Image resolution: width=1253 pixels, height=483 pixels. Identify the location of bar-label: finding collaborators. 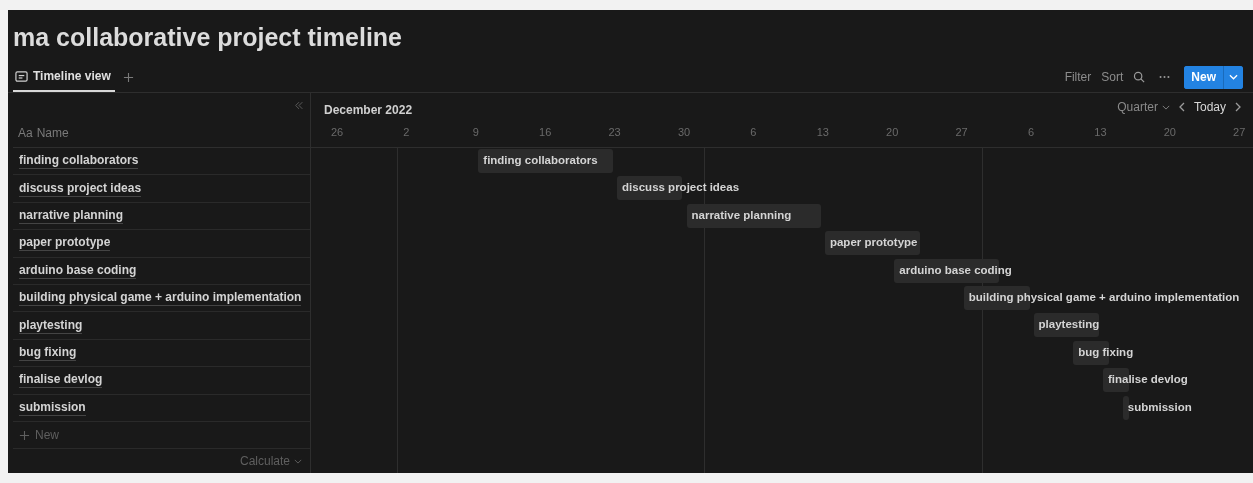
(540, 160).